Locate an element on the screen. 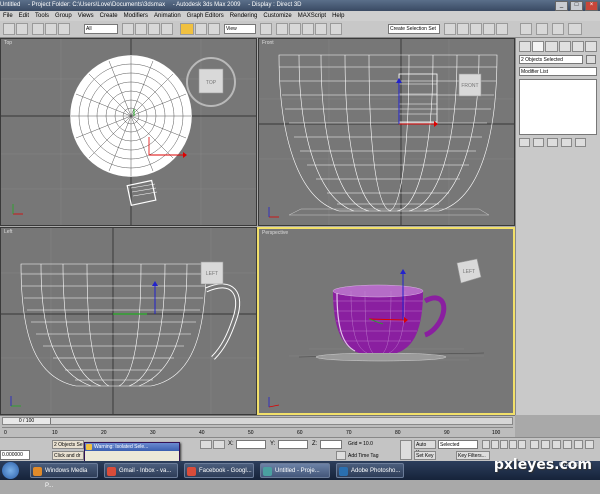  scale-icon is located at coordinates (214, 29).